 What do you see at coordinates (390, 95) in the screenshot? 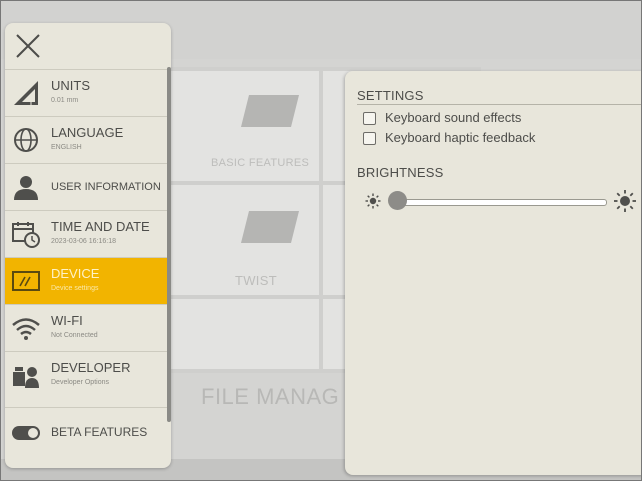
I see `settings-title: SETTINGS` at bounding box center [390, 95].